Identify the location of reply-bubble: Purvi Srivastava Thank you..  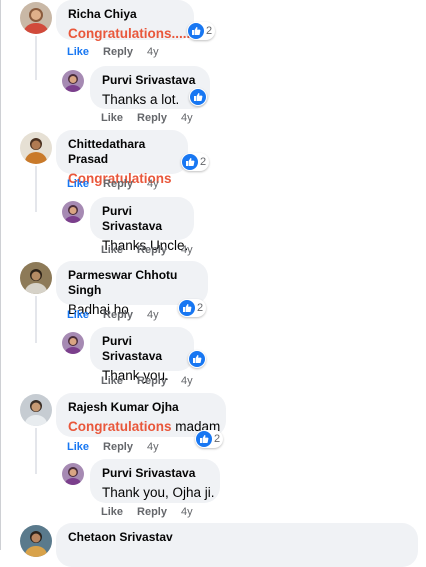
(142, 355).